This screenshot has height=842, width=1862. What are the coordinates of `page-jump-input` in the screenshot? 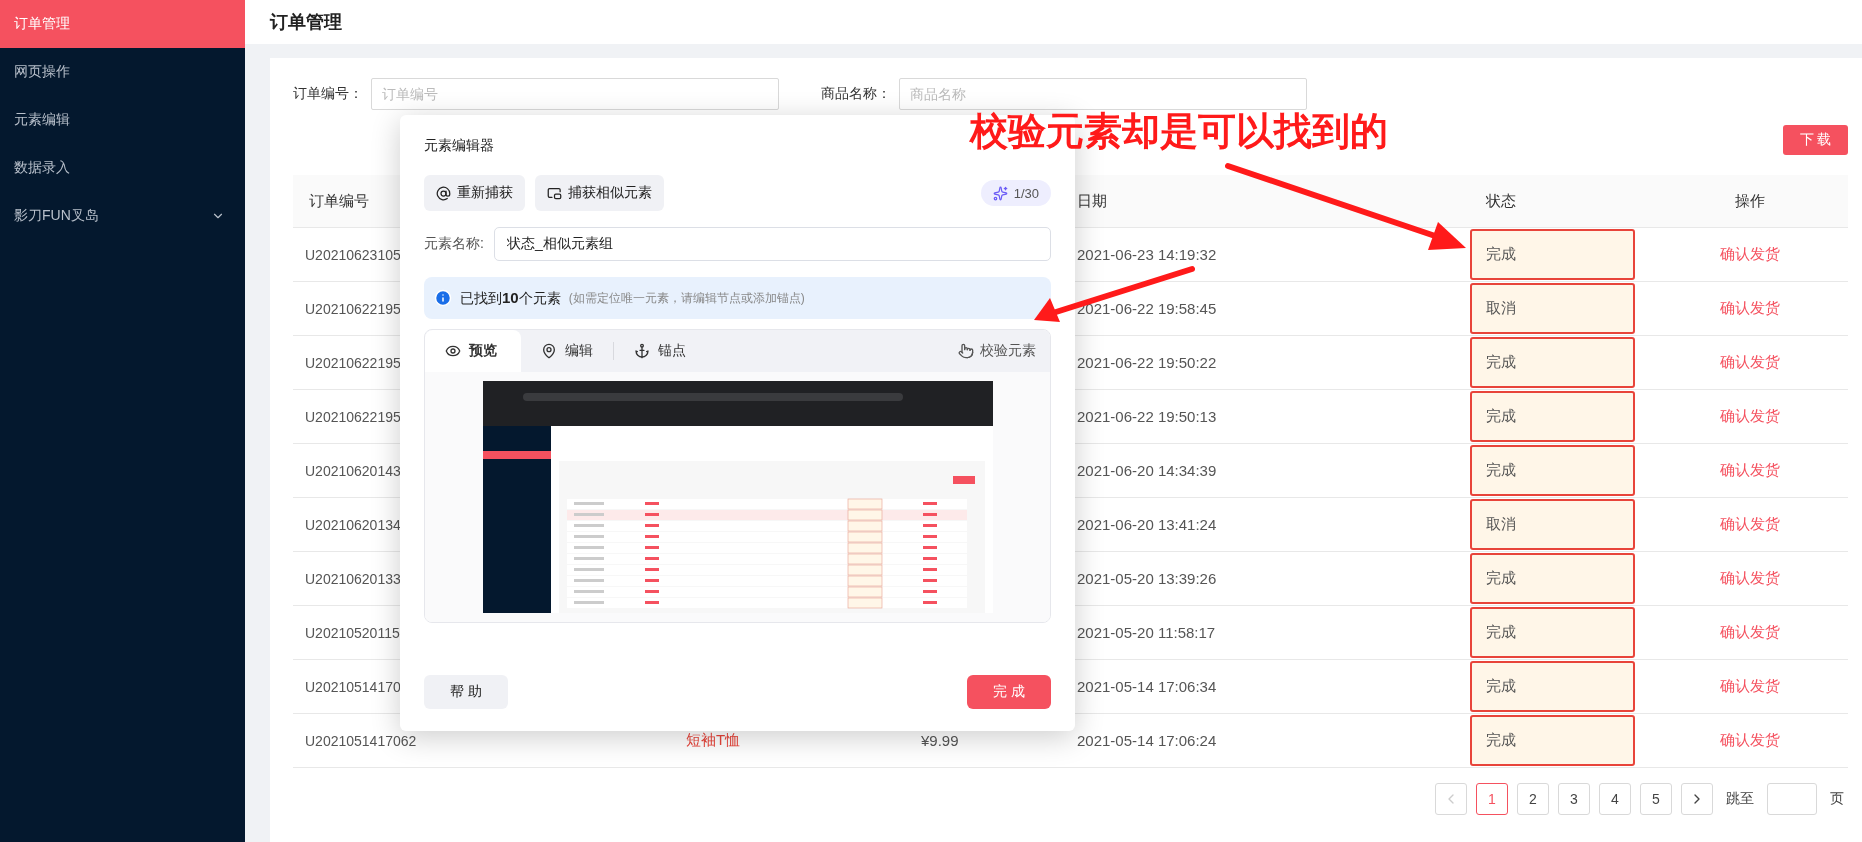 It's located at (1792, 799).